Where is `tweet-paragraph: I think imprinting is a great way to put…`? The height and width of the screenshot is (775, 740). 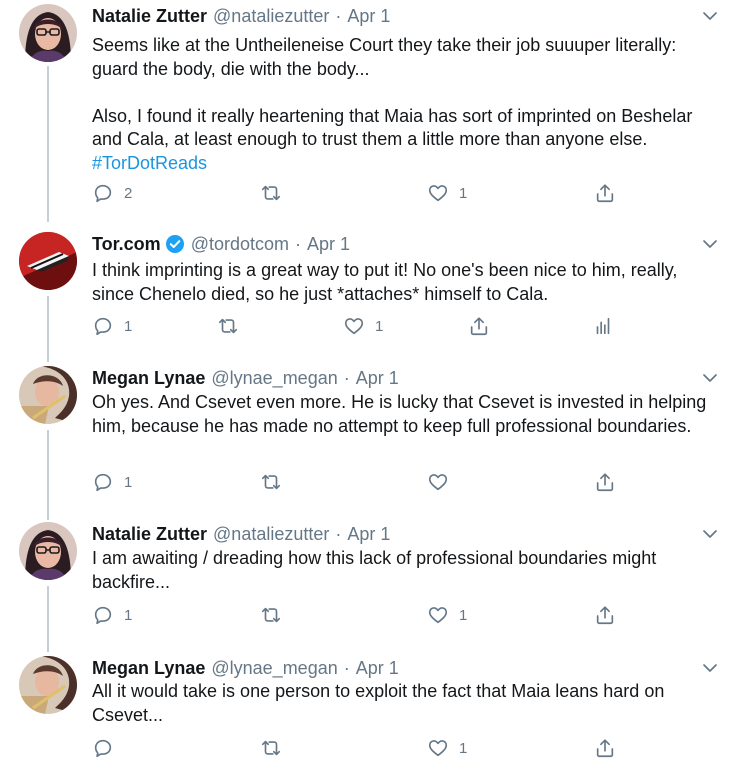
tweet-paragraph: I think imprinting is a great way to put… is located at coordinates (385, 282).